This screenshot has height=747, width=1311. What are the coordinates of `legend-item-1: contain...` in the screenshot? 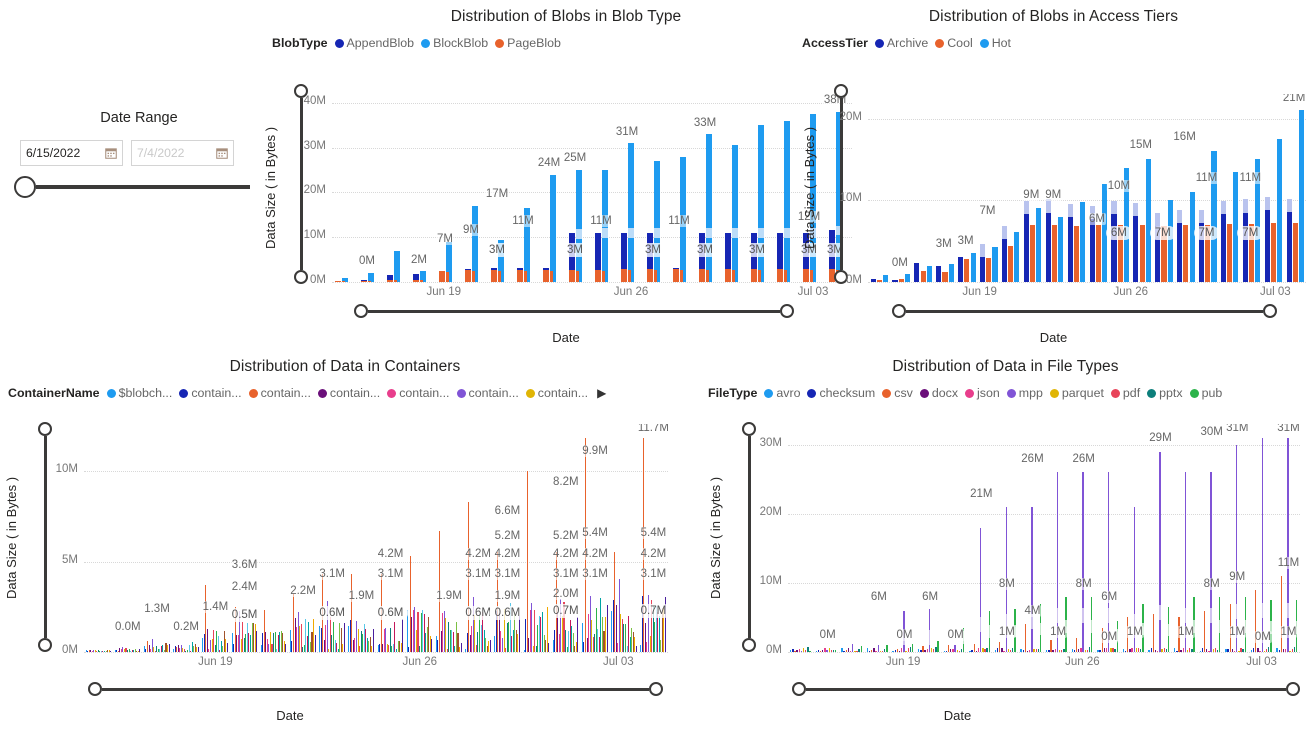 It's located at (210, 393).